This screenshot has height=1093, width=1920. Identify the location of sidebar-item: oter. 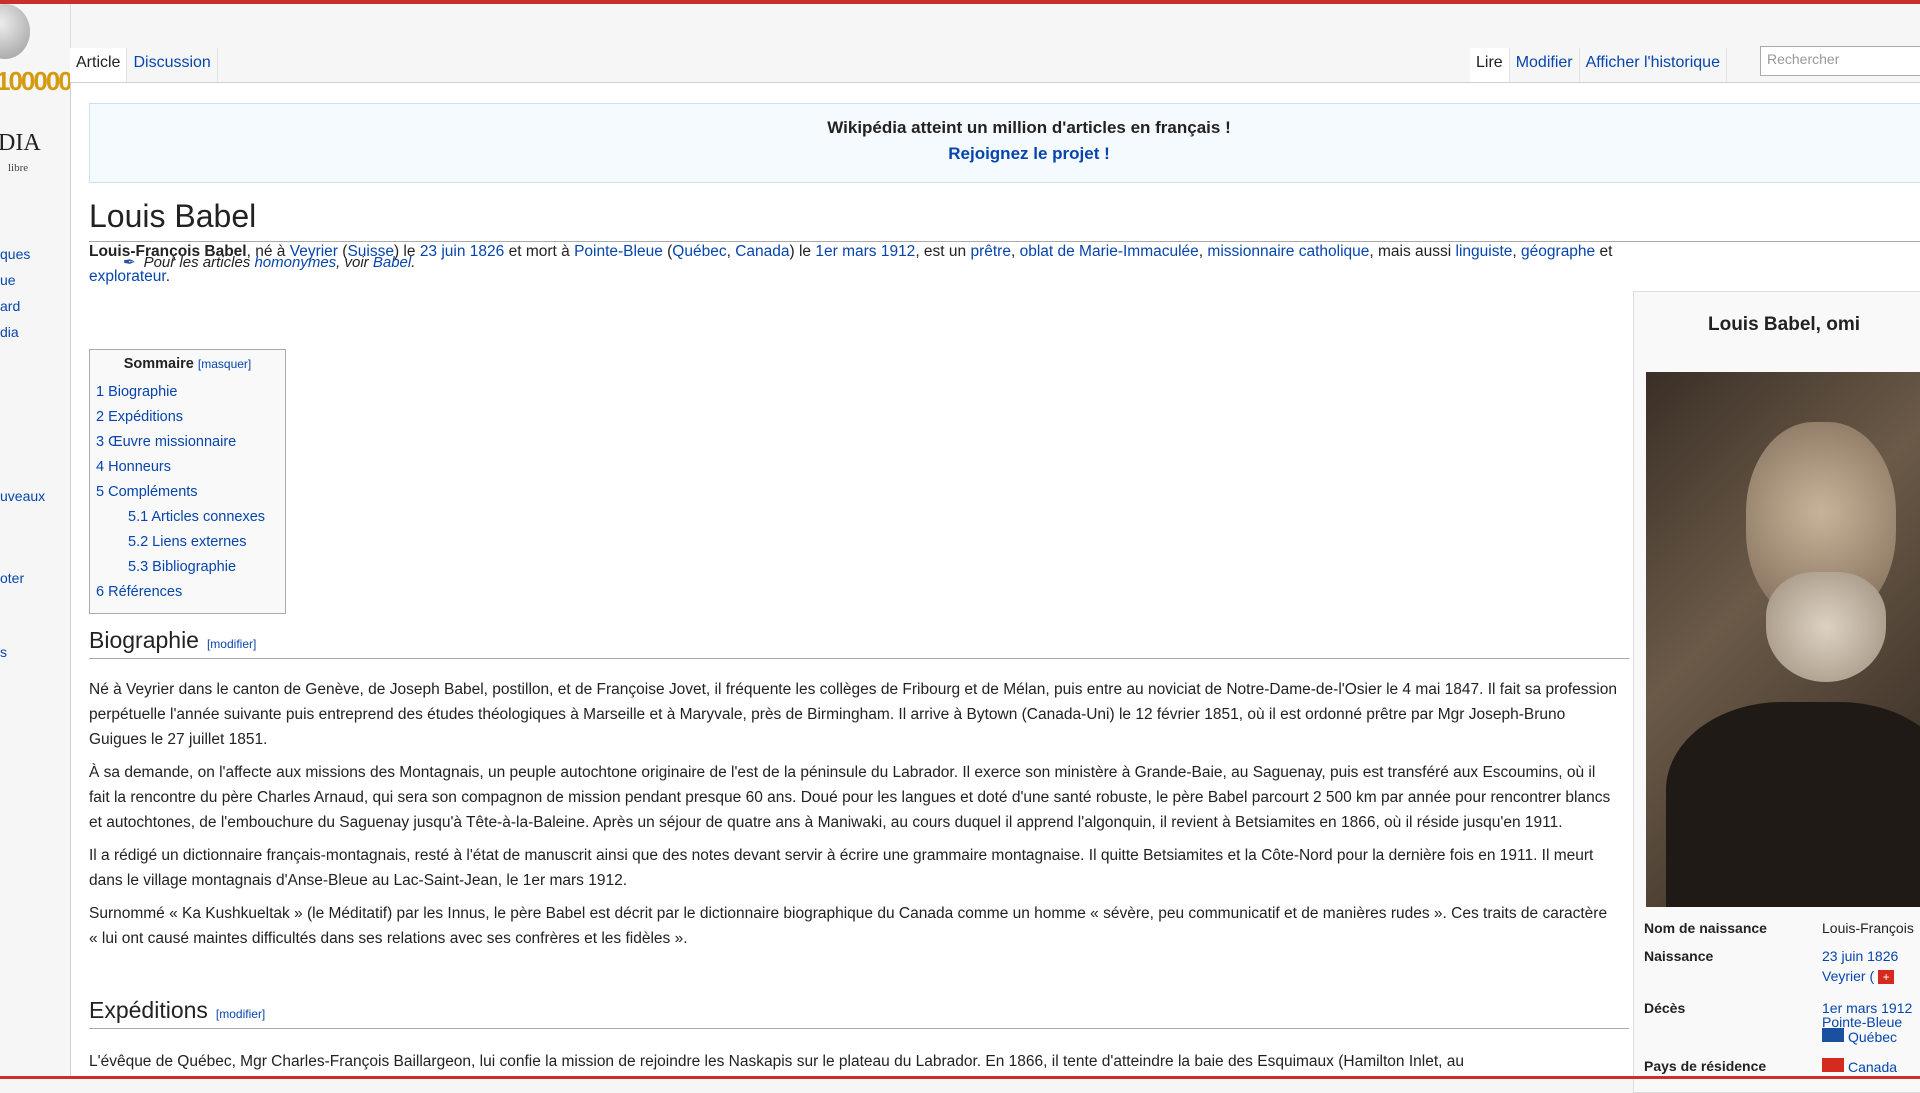
(12, 578).